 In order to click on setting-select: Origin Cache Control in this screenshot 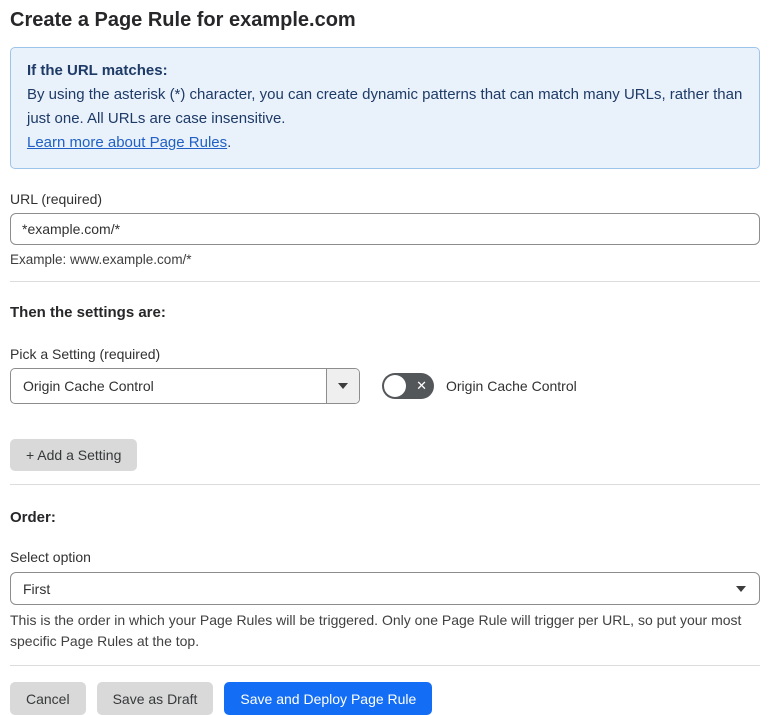, I will do `click(185, 386)`.